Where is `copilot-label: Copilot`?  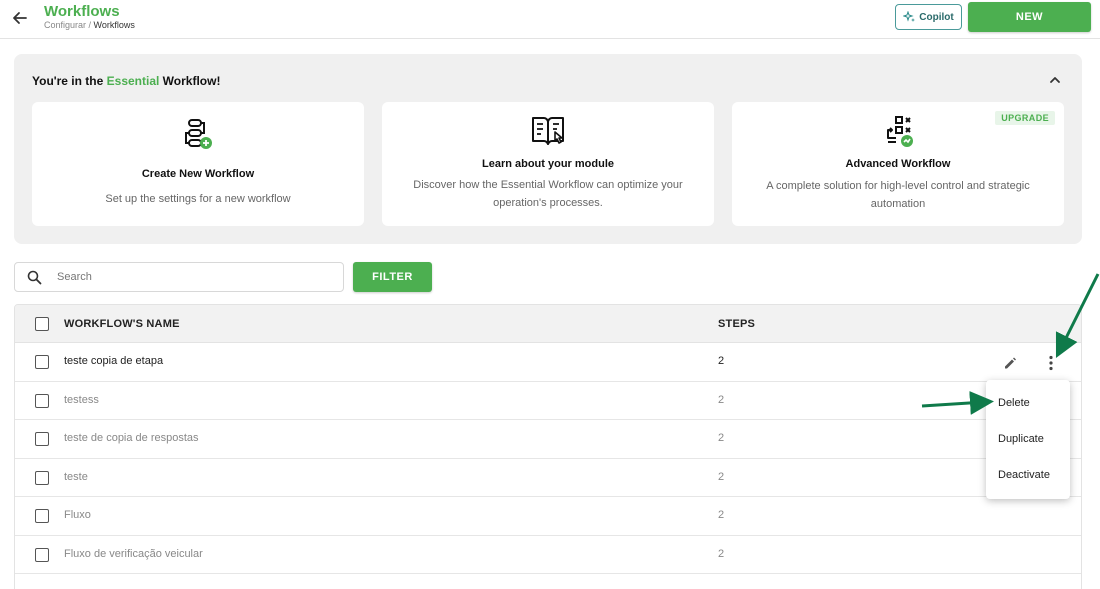 copilot-label: Copilot is located at coordinates (936, 17).